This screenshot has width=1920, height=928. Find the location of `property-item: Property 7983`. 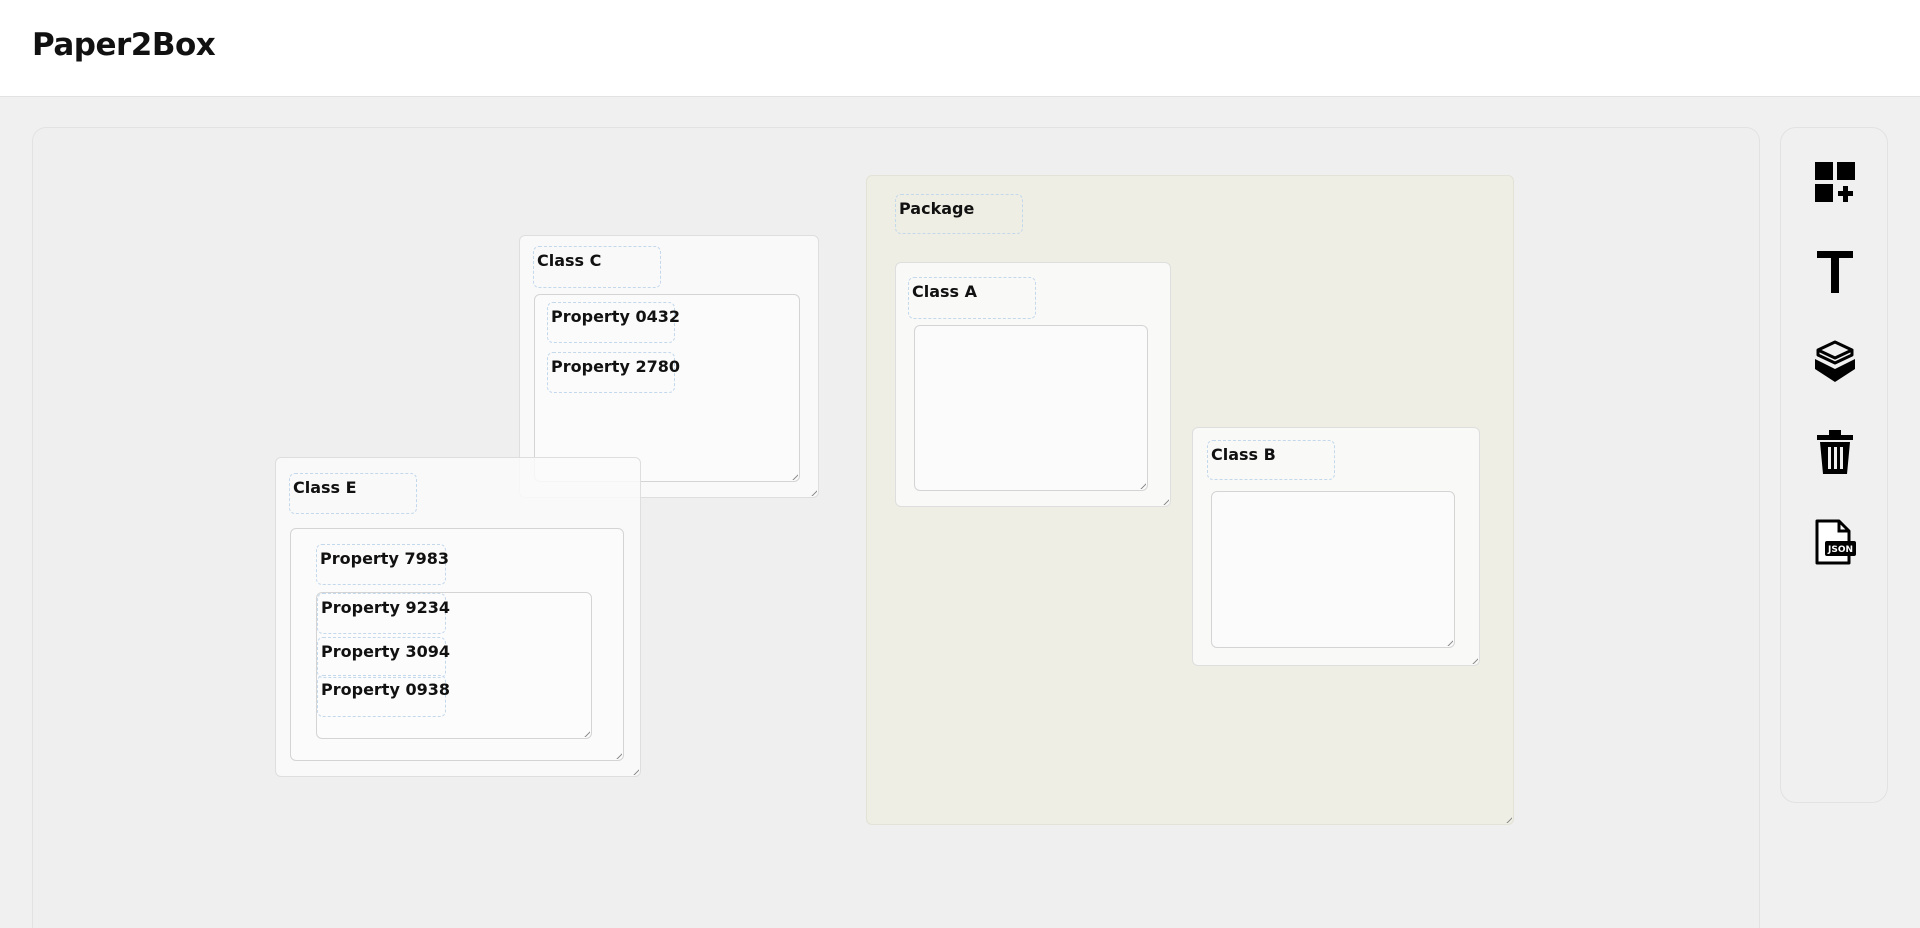

property-item: Property 7983 is located at coordinates (382, 564).